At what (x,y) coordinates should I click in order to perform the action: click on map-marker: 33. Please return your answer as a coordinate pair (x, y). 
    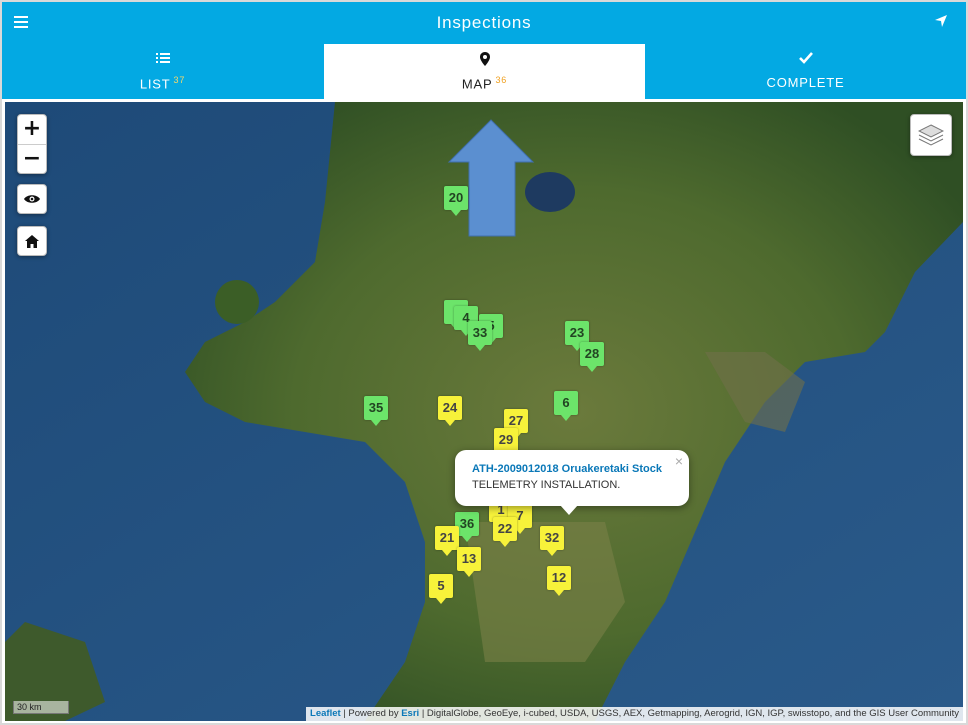
    Looking at the image, I should click on (480, 336).